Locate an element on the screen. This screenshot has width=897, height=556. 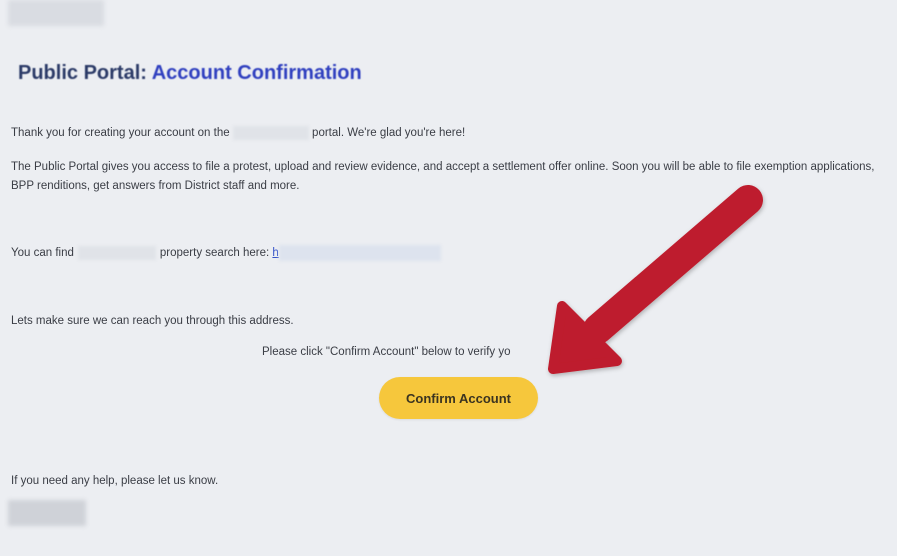
redacted-link-url is located at coordinates (359, 252).